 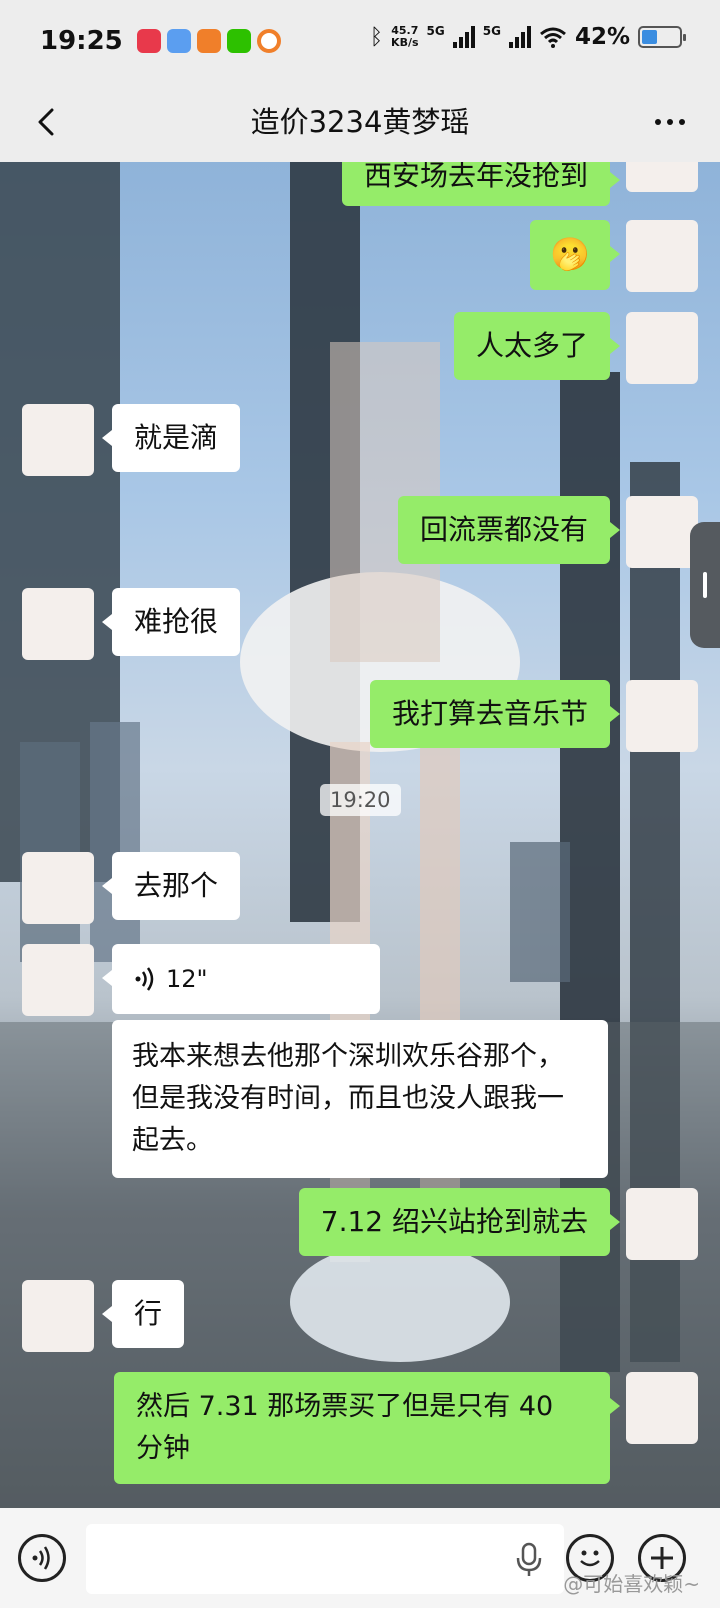 I want to click on message-row: 我本来想去他那个深圳欢乐谷那个，但是我没有时间，而且也没人跟我一起去。, so click(x=360, y=1099).